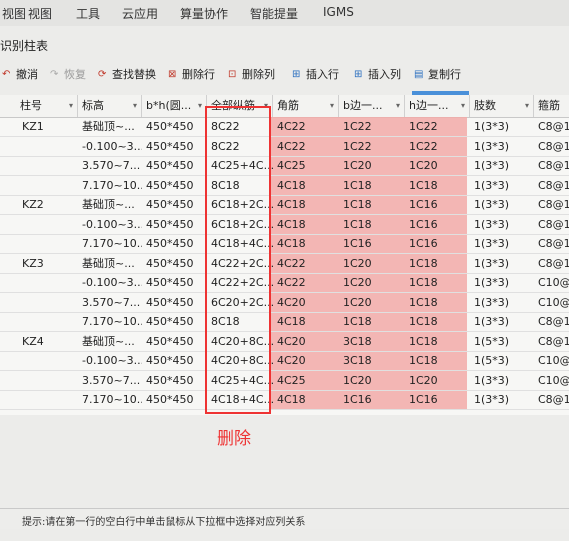 This screenshot has height=541, width=569. What do you see at coordinates (174, 106) in the screenshot?
I see `column-header: b*h(圆... ▾` at bounding box center [174, 106].